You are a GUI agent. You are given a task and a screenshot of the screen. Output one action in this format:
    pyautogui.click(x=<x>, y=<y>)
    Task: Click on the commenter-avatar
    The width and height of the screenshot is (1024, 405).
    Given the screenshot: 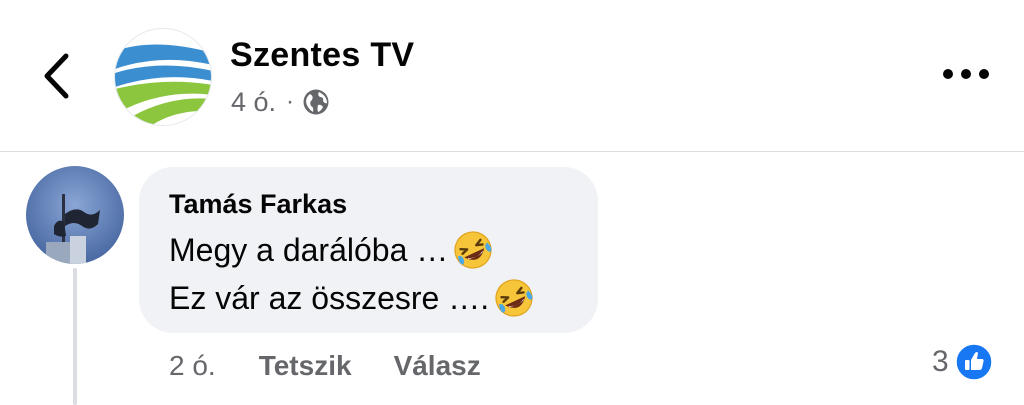 What is the action you would take?
    pyautogui.click(x=75, y=215)
    